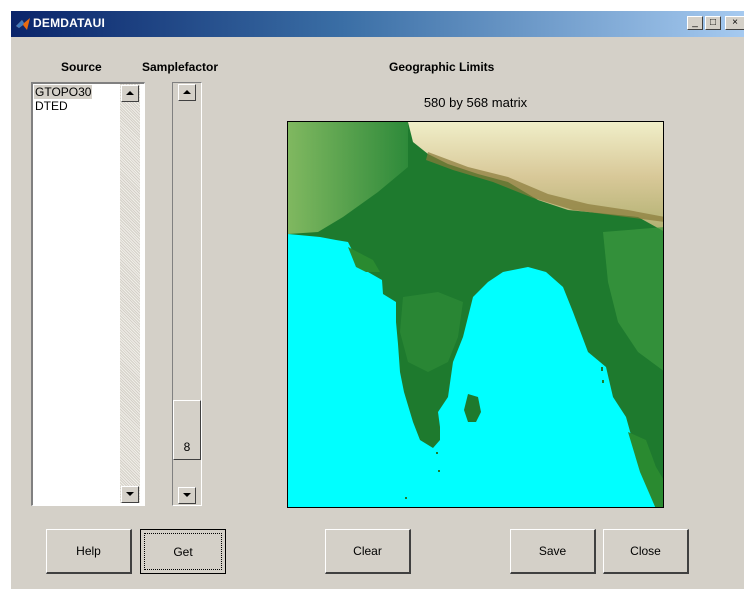 The image size is (744, 589). I want to click on close-window-button: ×, so click(734, 23).